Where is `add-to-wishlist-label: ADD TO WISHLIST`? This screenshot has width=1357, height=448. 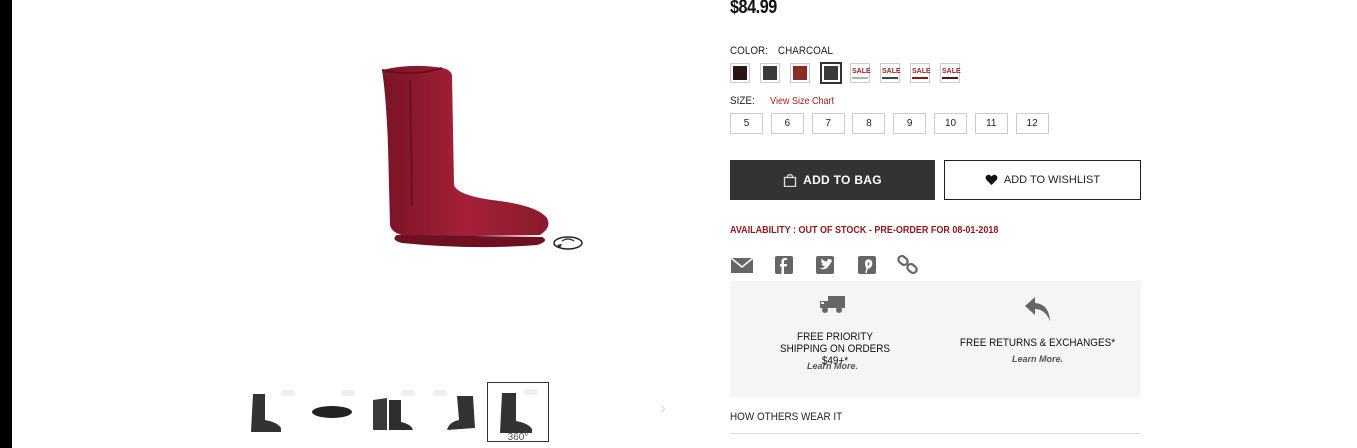
add-to-wishlist-label: ADD TO WISHLIST is located at coordinates (1052, 180).